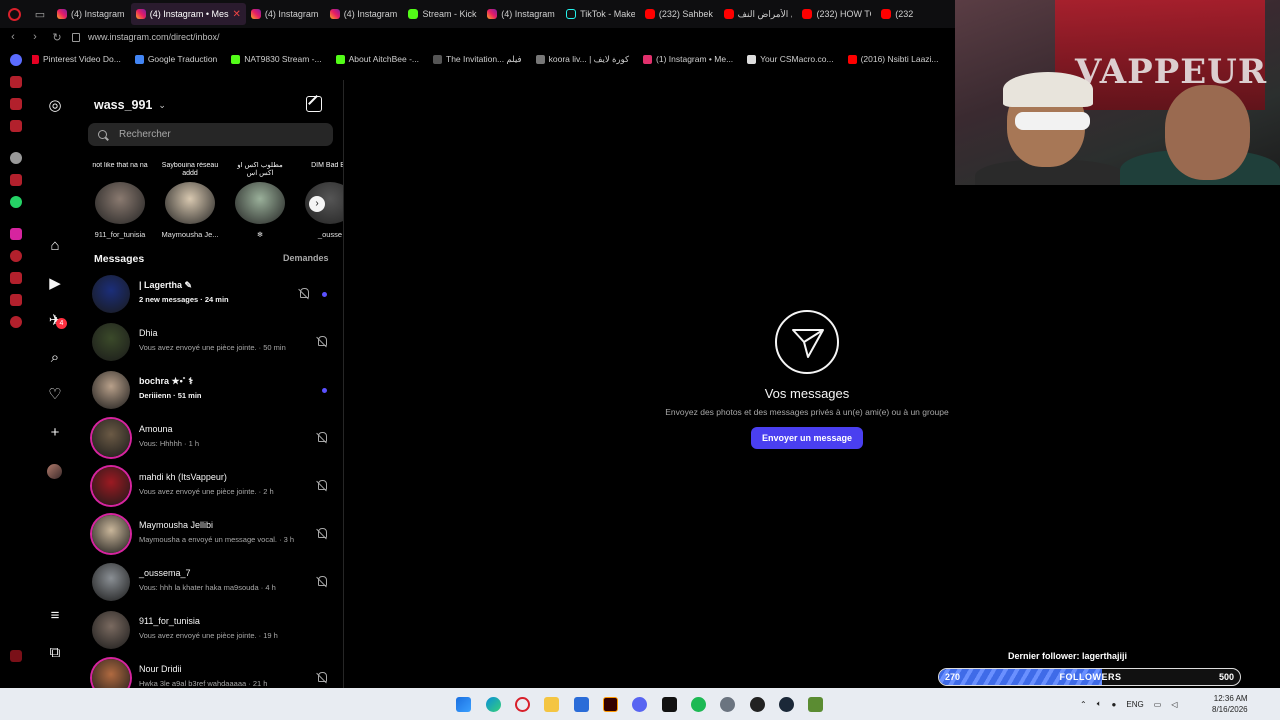  Describe the element at coordinates (727, 704) in the screenshot. I see `settings-gear-icon` at that location.